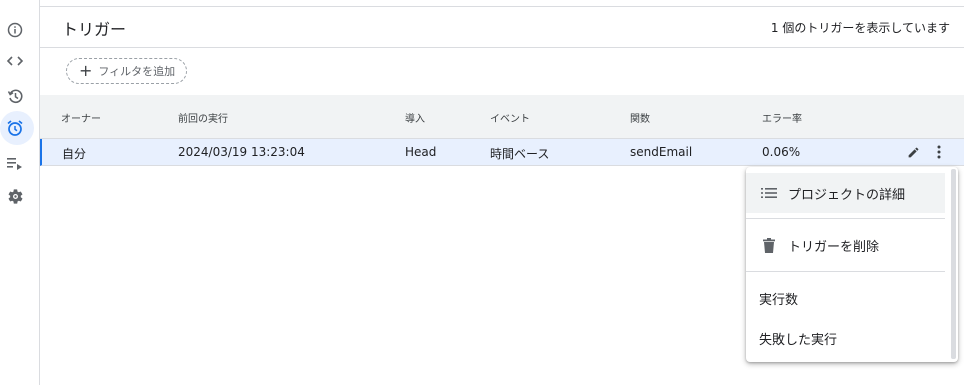 This screenshot has width=964, height=385. What do you see at coordinates (510, 117) in the screenshot?
I see `column-header-event: イベント` at bounding box center [510, 117].